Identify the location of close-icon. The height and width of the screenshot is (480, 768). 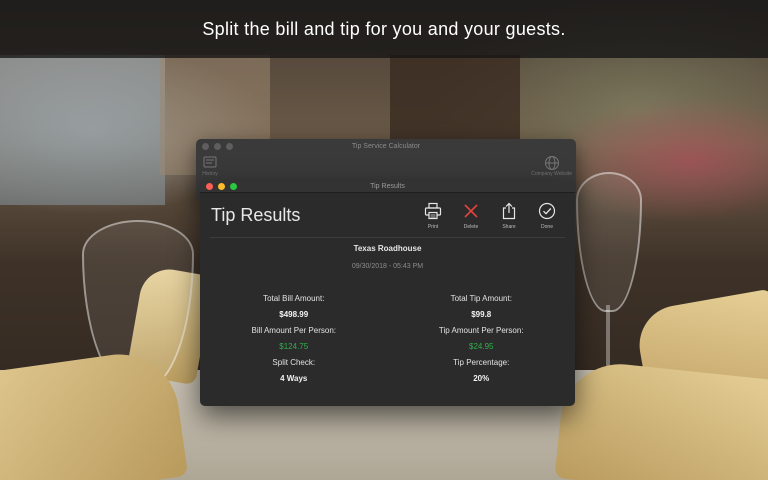
(471, 211).